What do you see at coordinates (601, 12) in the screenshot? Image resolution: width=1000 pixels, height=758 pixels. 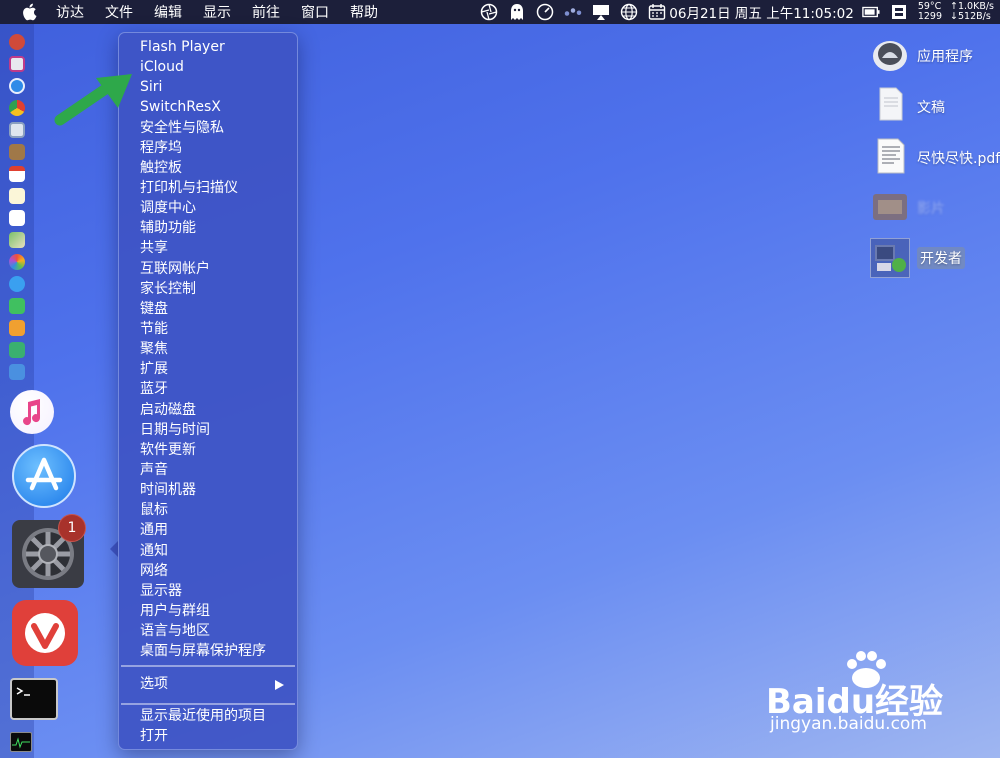 I see `airplay-icon` at bounding box center [601, 12].